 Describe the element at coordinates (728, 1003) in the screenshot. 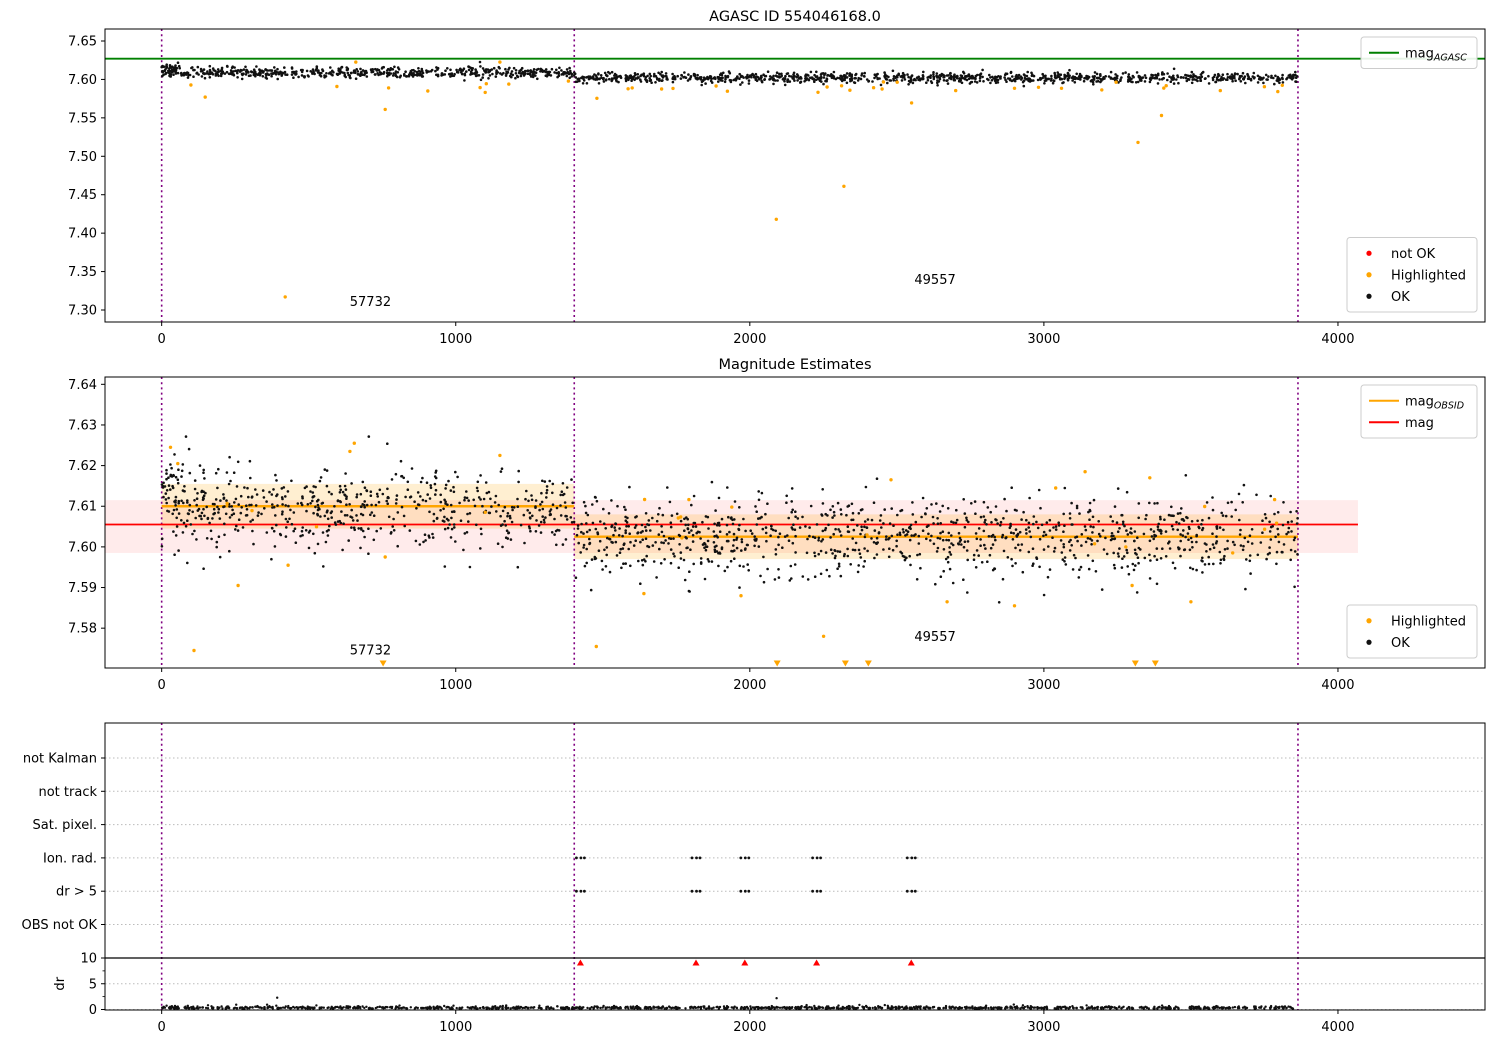

I see `dr-trace-series` at that location.